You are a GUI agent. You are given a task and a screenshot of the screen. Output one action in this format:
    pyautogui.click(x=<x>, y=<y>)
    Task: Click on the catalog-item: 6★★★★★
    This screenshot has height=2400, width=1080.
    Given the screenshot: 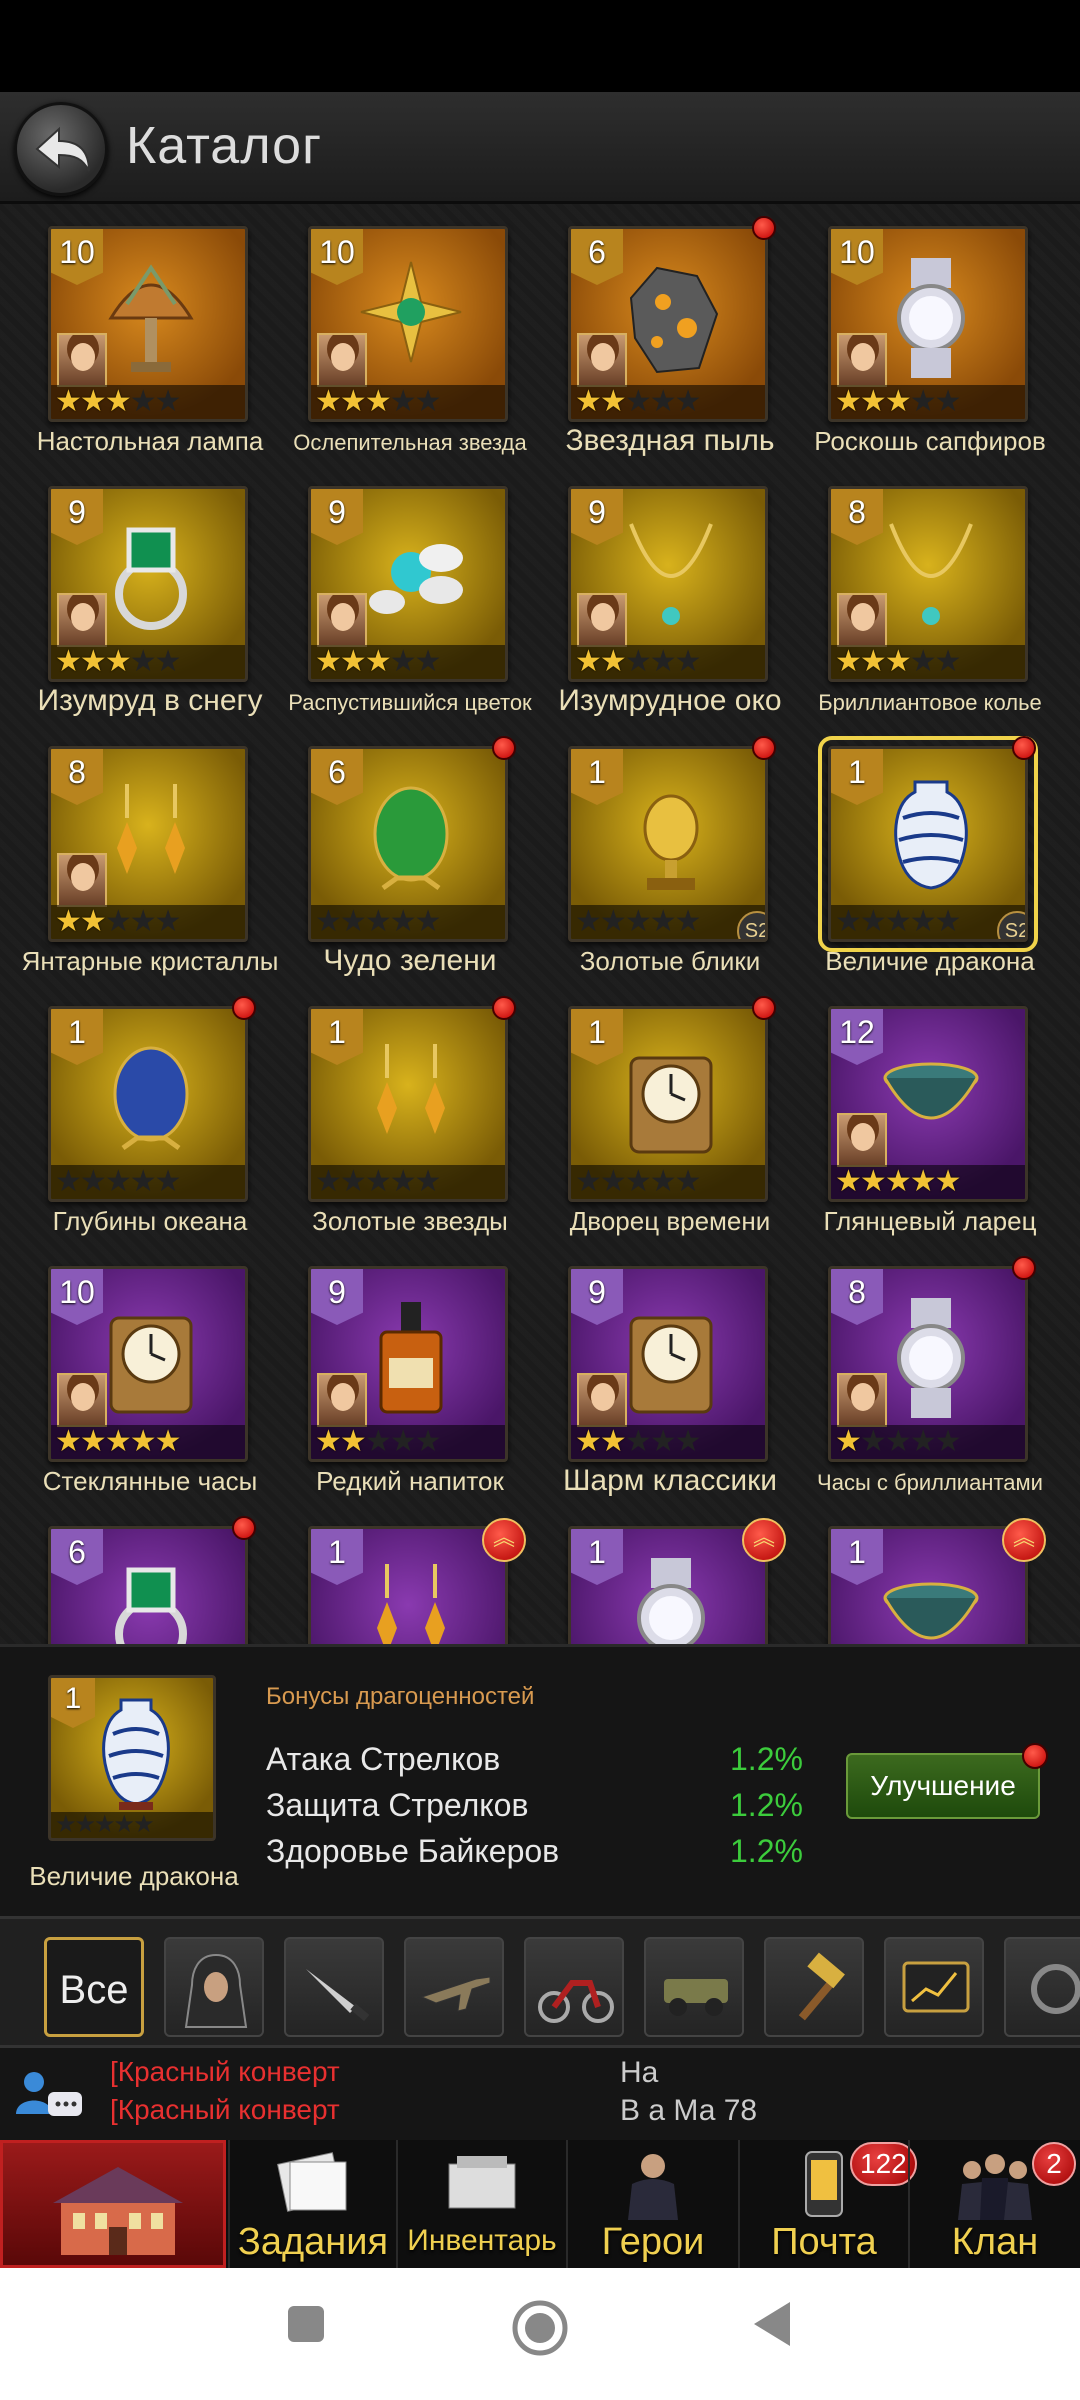 What is the action you would take?
    pyautogui.click(x=150, y=1574)
    